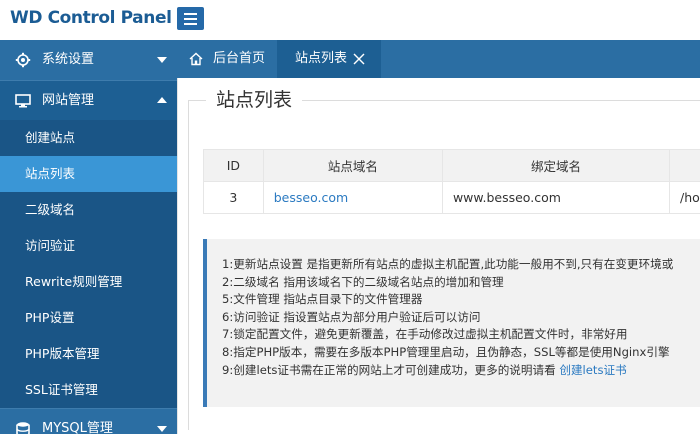 The width and height of the screenshot is (700, 434). I want to click on lets-cert-link: 创建lets证书, so click(592, 370).